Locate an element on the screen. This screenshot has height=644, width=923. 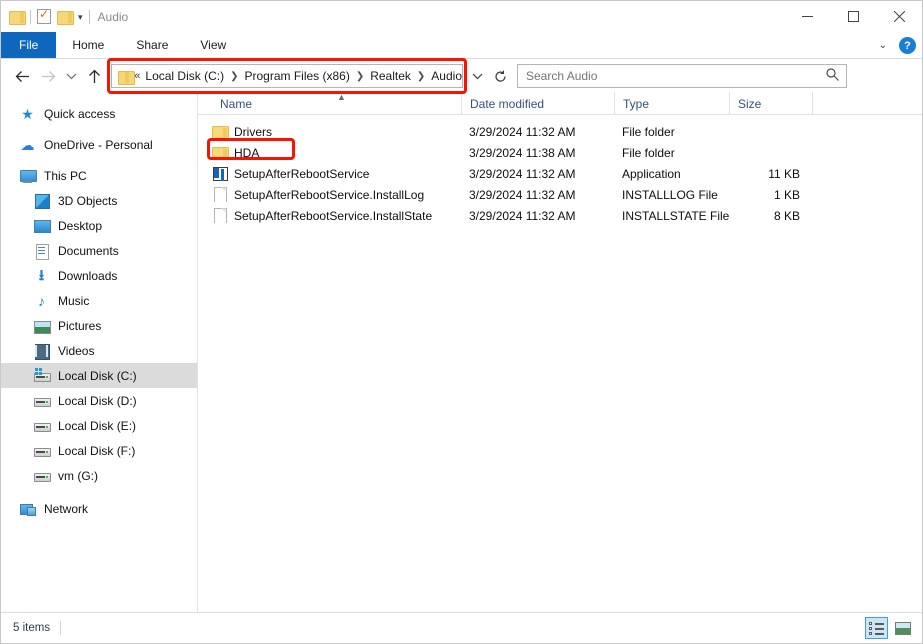
file-size-cell: 1 KB is located at coordinates (786, 194).